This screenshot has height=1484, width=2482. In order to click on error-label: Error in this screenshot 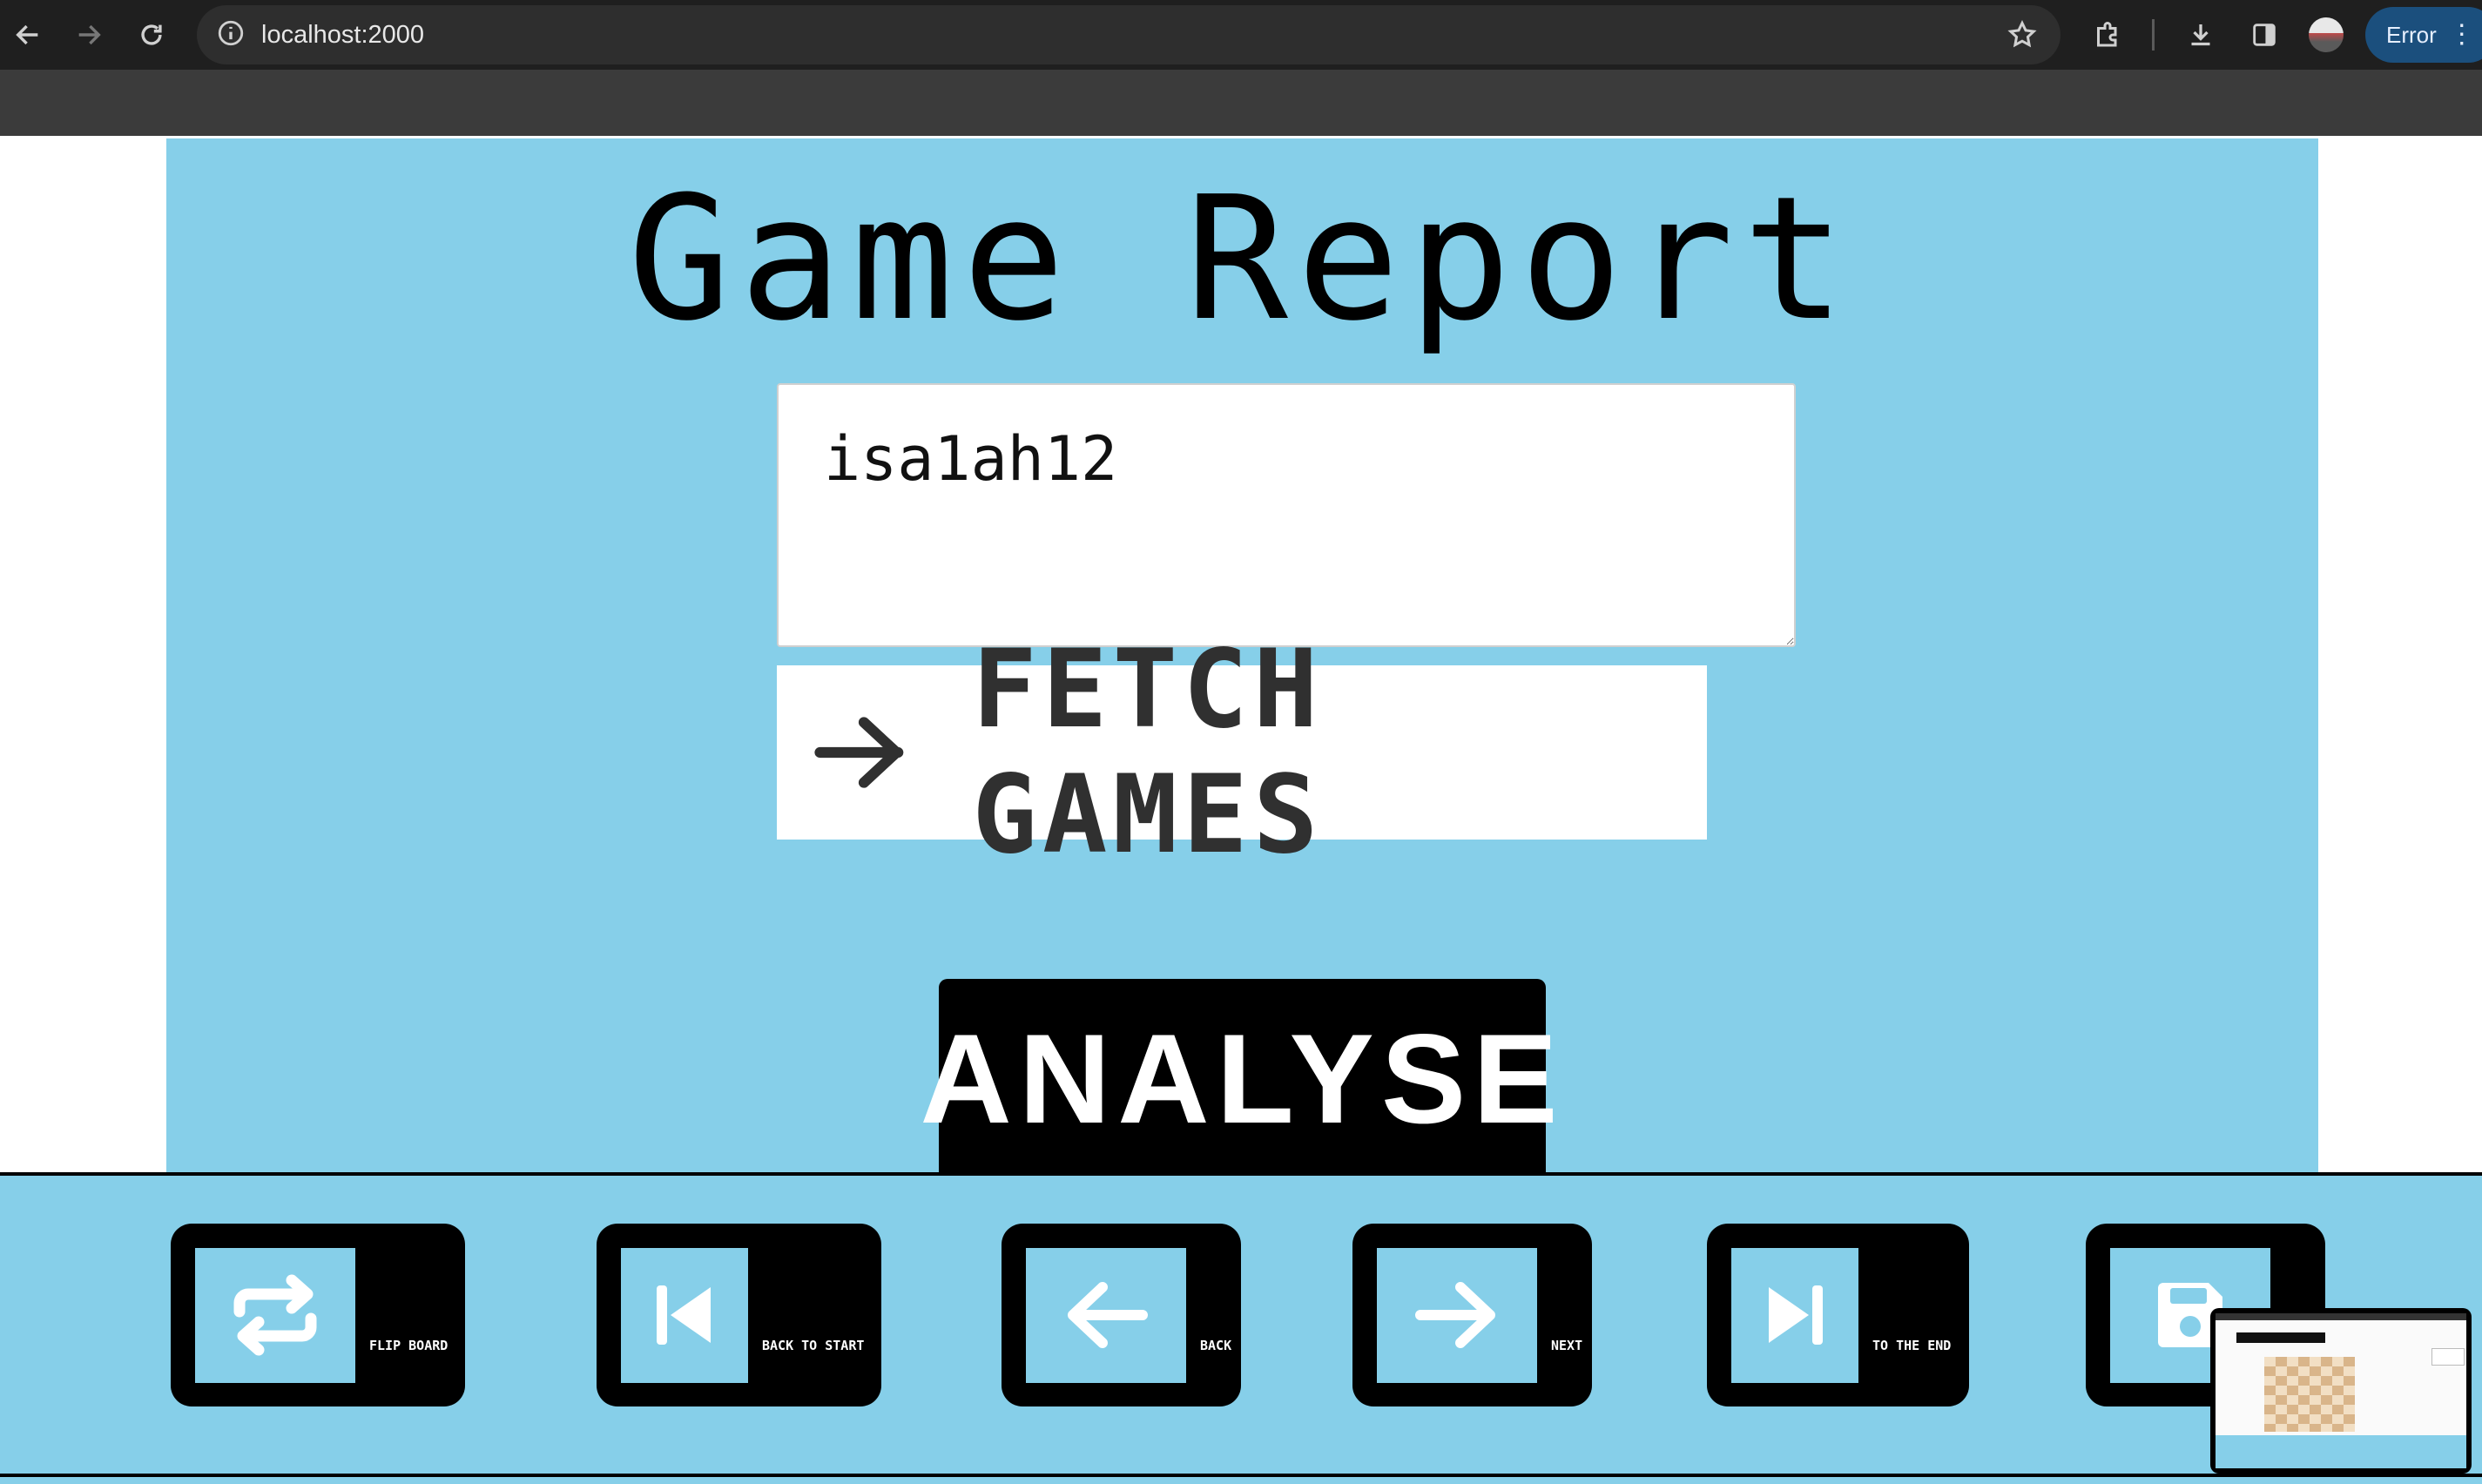, I will do `click(2411, 34)`.